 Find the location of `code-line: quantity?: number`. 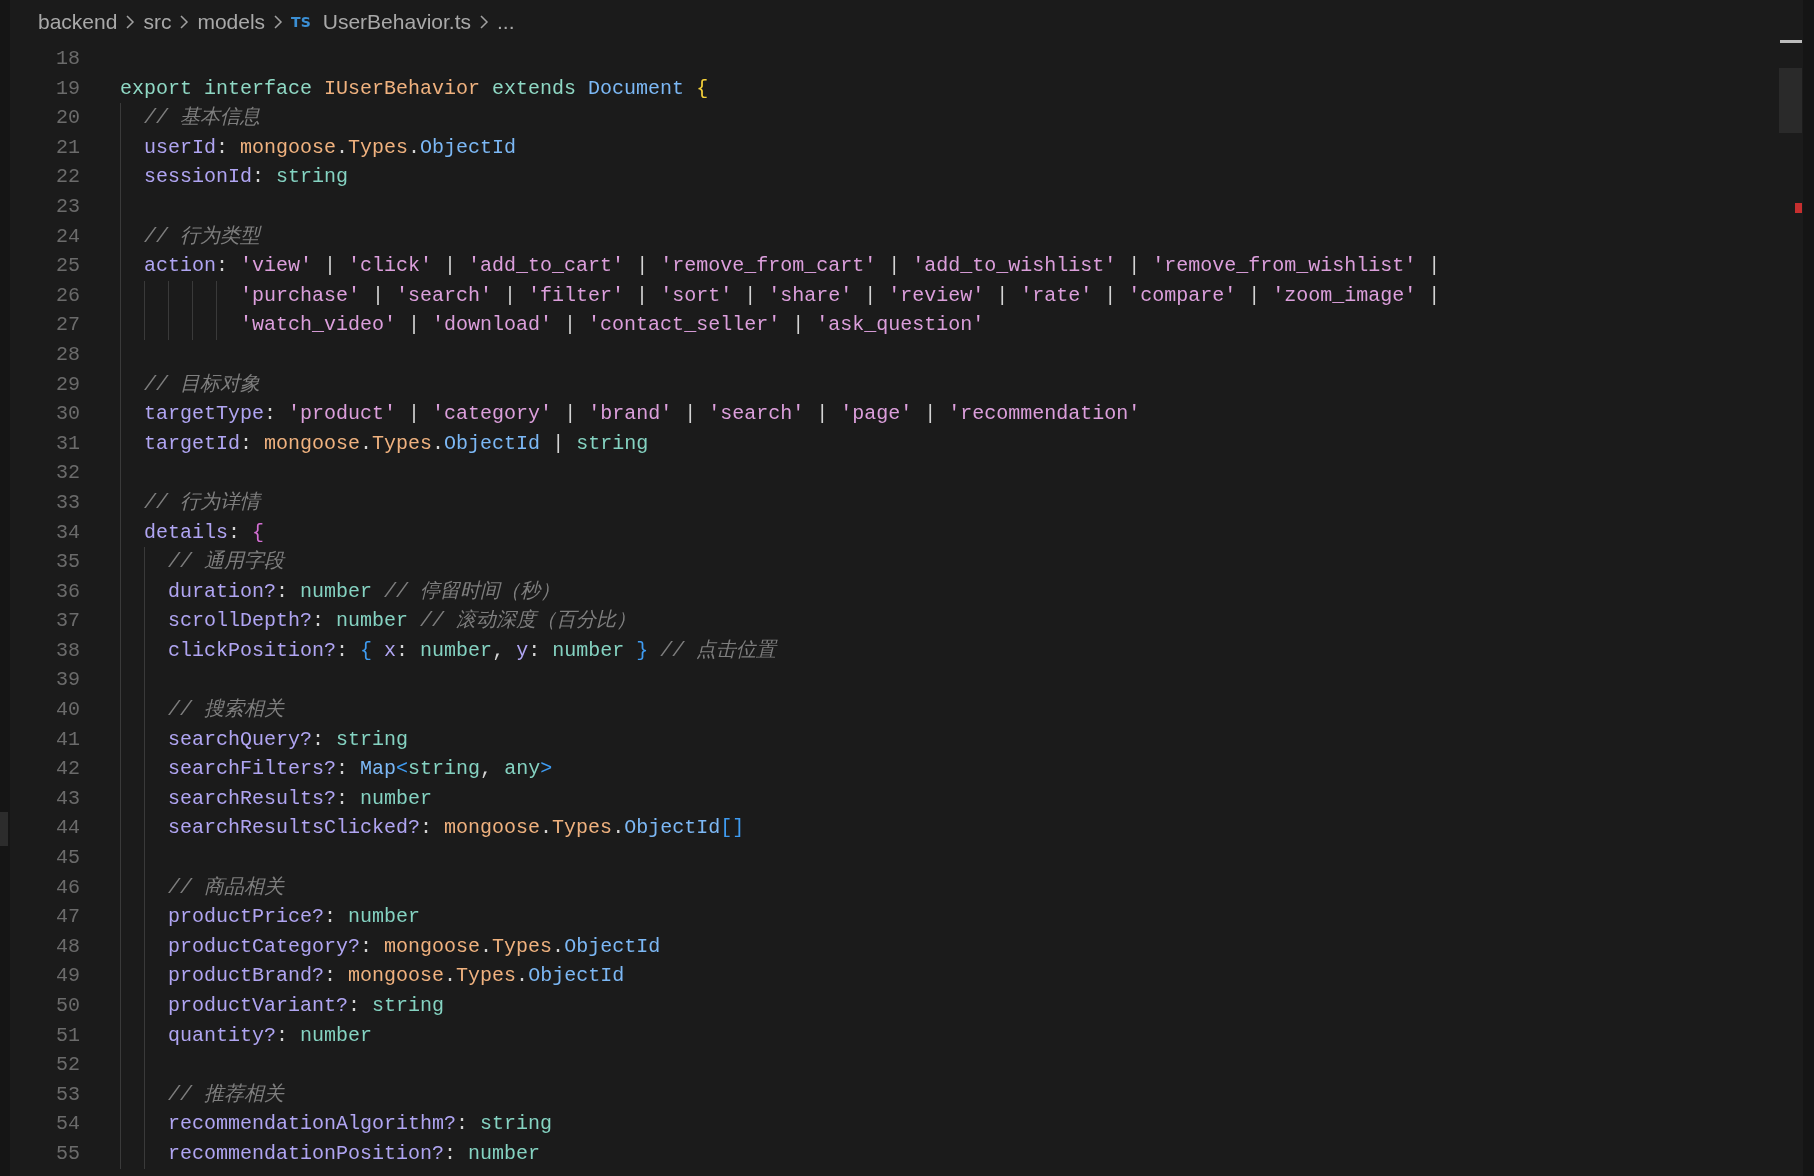

code-line: quantity?: number is located at coordinates (270, 1035).